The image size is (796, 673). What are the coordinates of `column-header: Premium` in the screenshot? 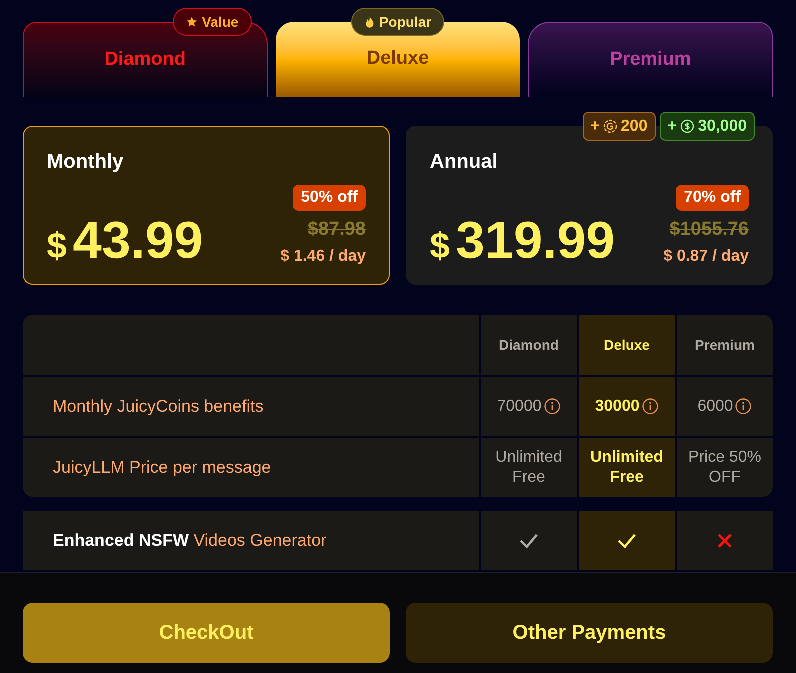 It's located at (725, 345).